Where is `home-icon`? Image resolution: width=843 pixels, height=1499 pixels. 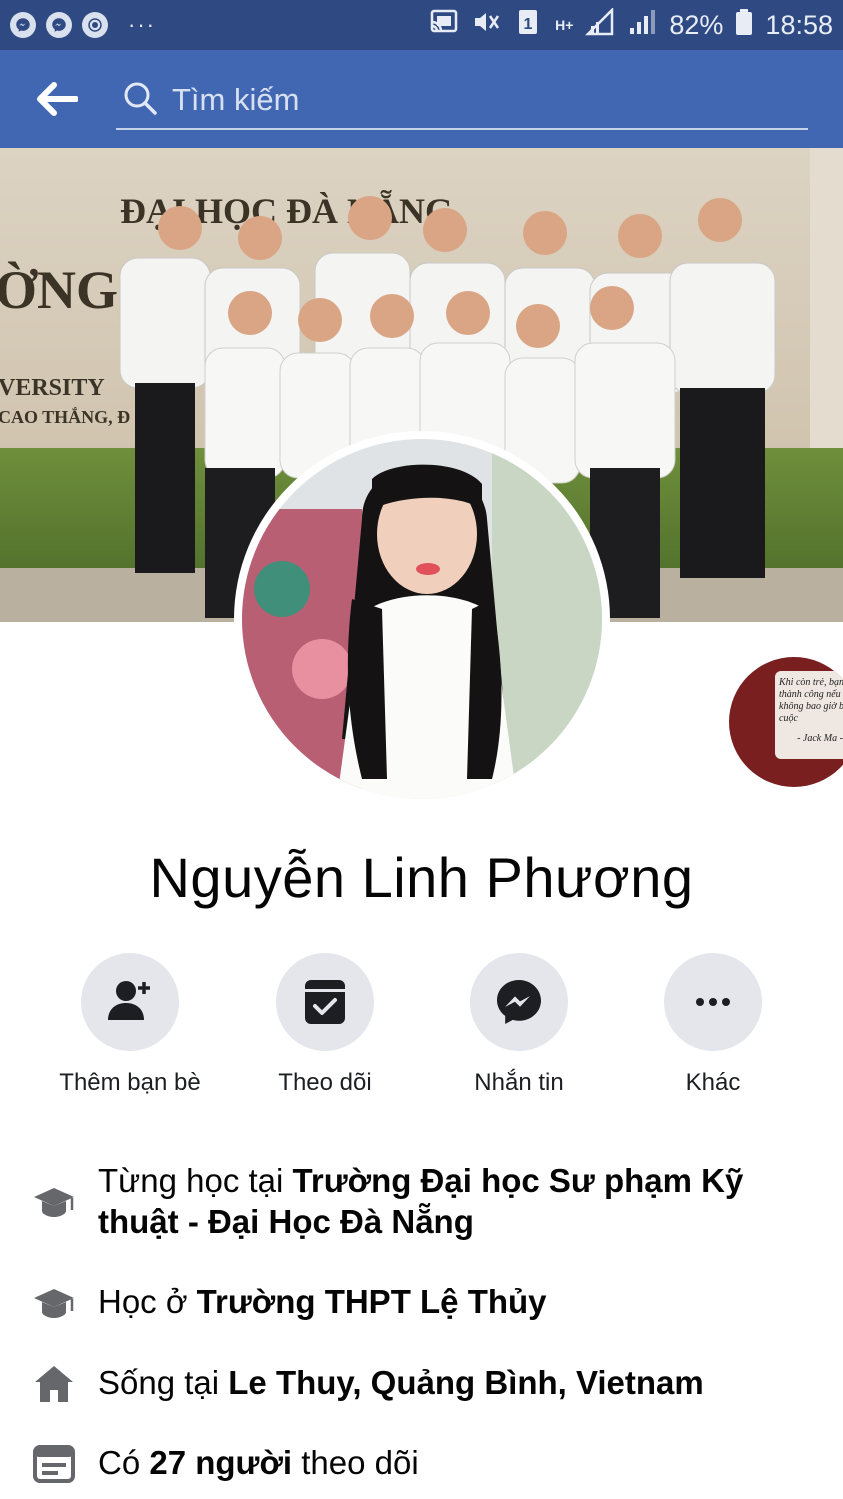 home-icon is located at coordinates (54, 1384).